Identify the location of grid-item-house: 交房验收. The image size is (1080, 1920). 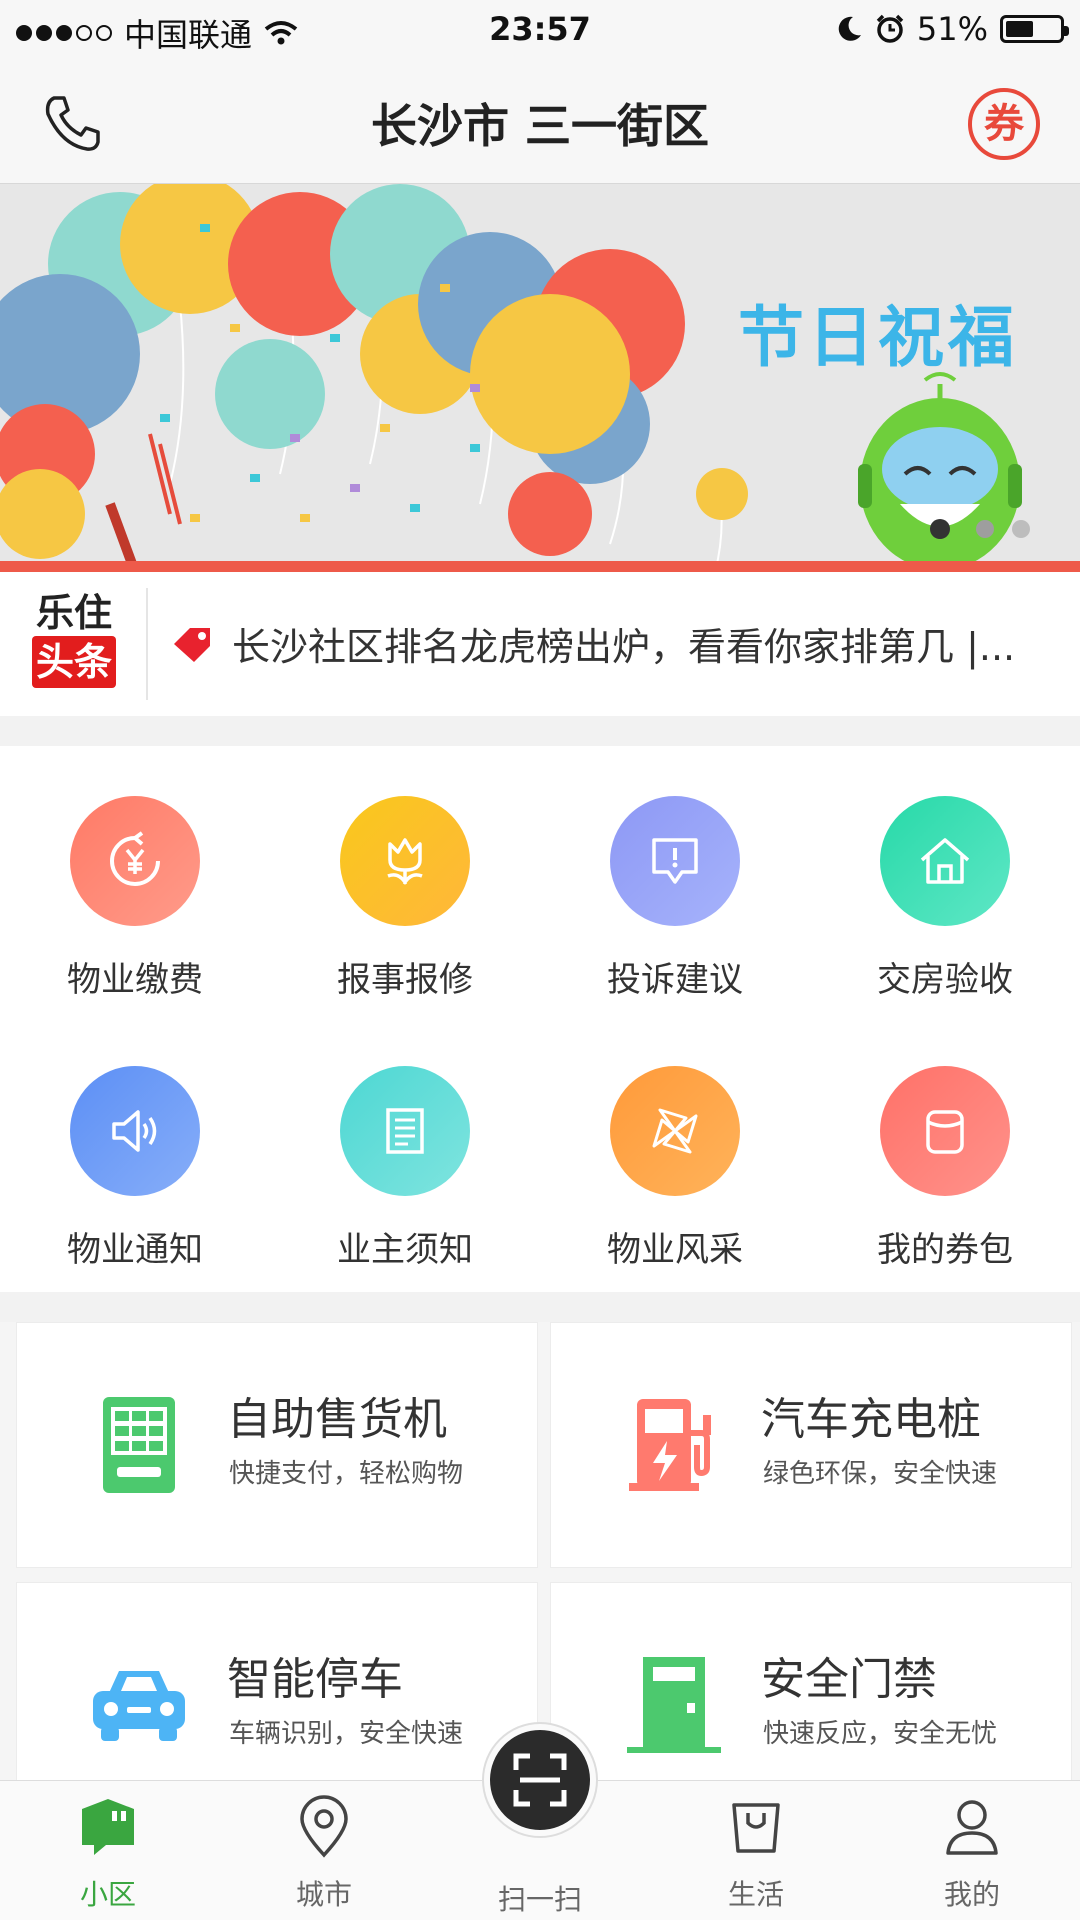
(945, 878).